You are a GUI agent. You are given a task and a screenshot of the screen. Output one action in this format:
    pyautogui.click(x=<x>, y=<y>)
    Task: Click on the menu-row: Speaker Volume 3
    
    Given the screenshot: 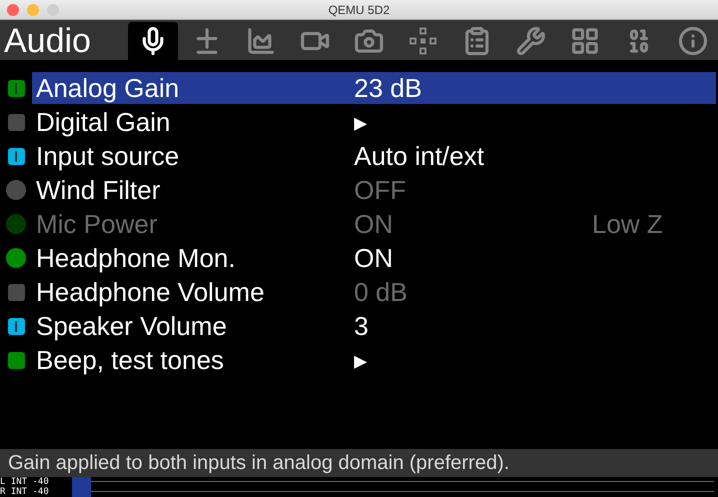 What is the action you would take?
    pyautogui.click(x=374, y=326)
    